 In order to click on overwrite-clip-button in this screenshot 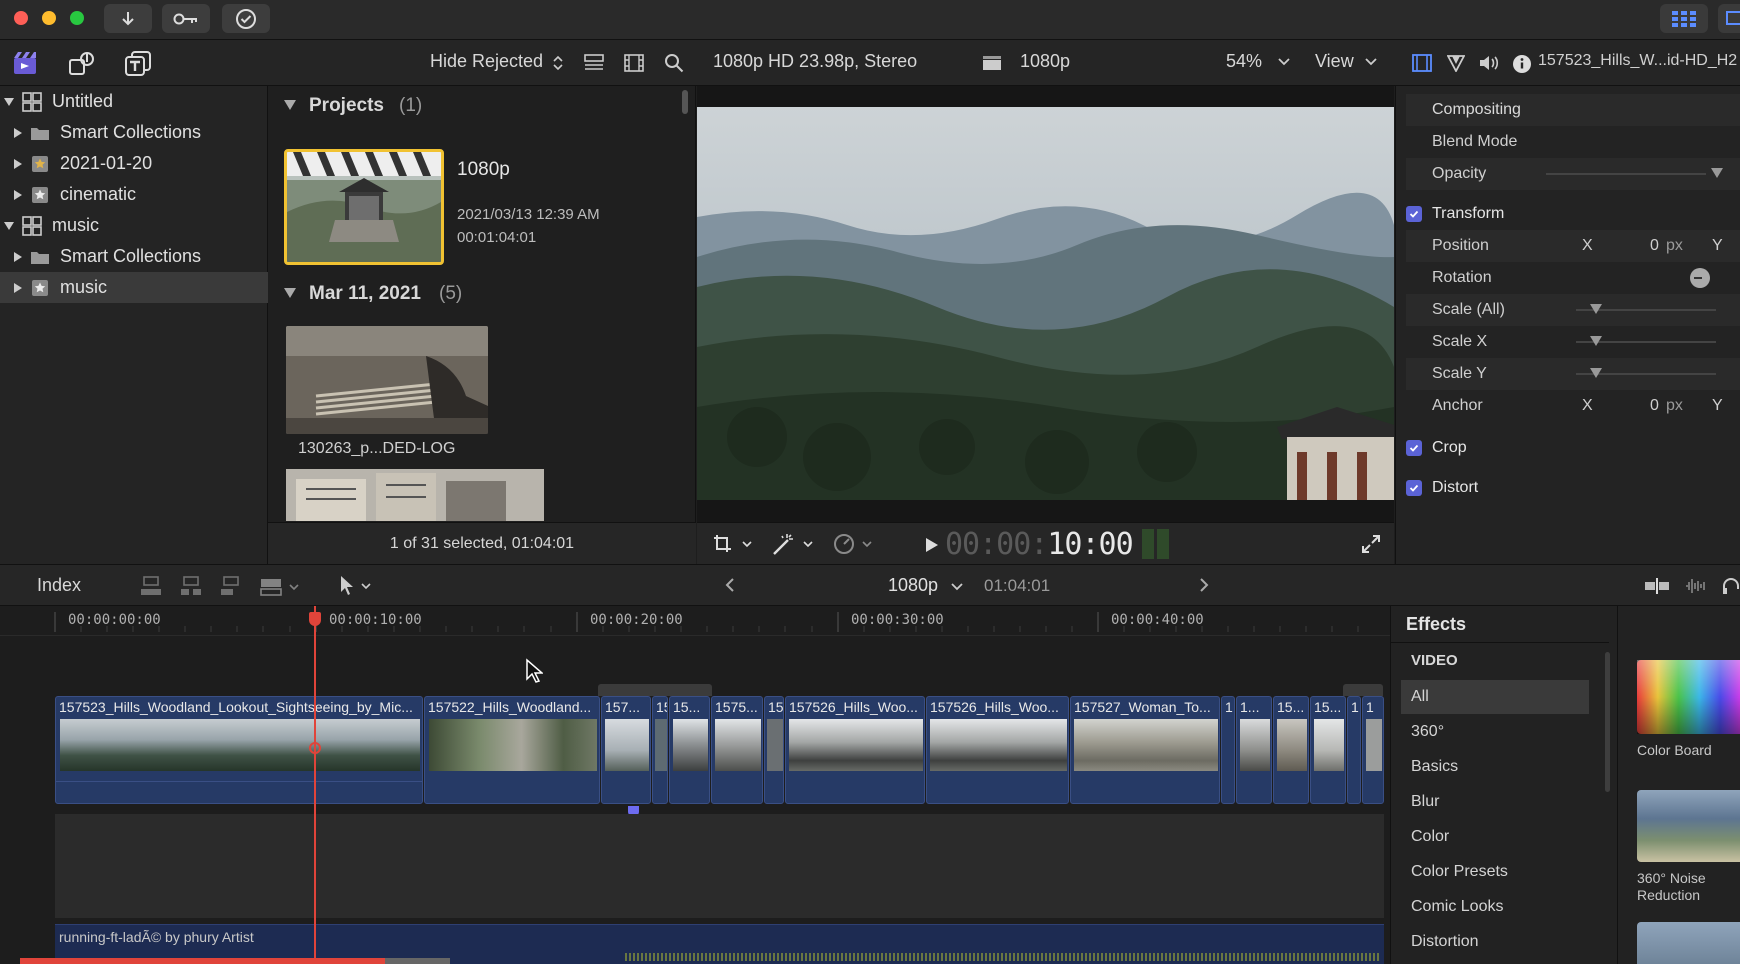, I will do `click(281, 586)`.